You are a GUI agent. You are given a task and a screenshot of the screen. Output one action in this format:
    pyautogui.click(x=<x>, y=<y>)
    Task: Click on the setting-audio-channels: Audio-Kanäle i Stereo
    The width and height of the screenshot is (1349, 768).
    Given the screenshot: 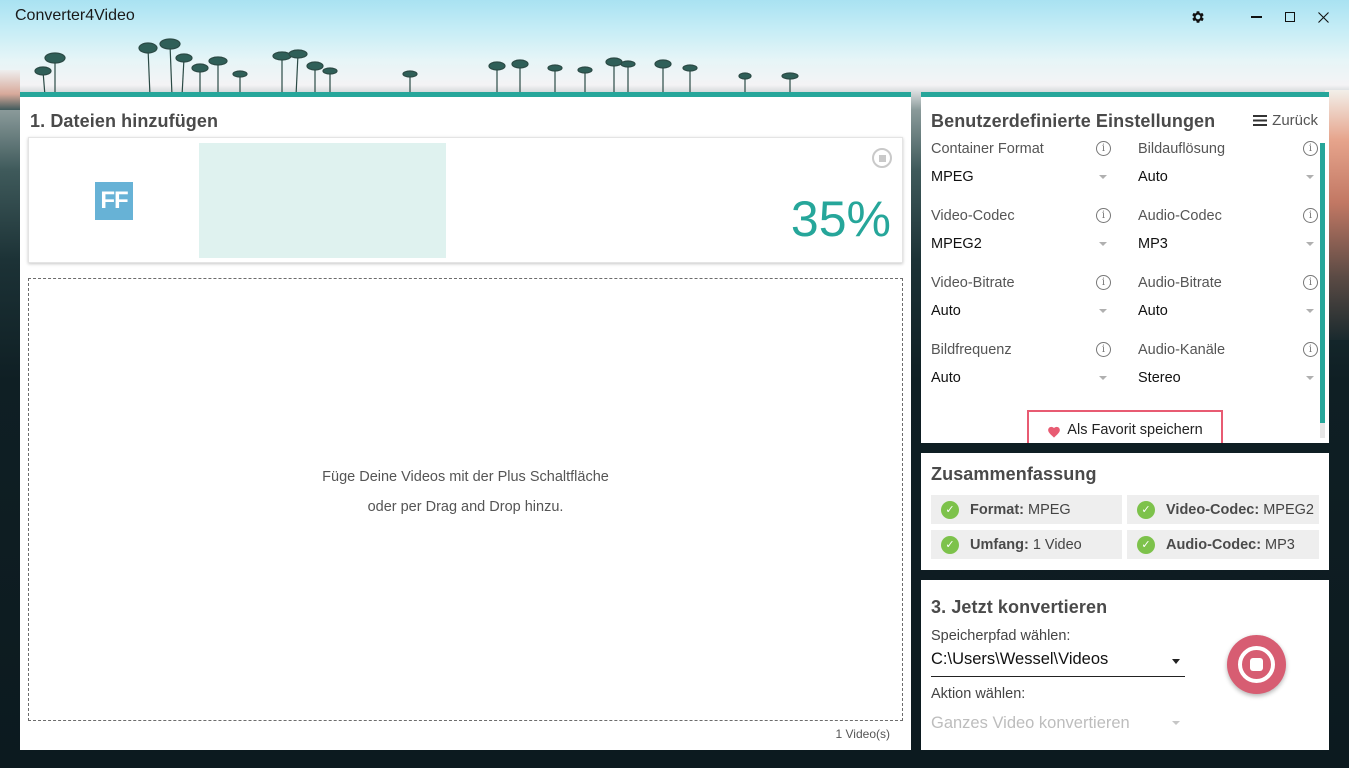 What is the action you would take?
    pyautogui.click(x=1228, y=372)
    